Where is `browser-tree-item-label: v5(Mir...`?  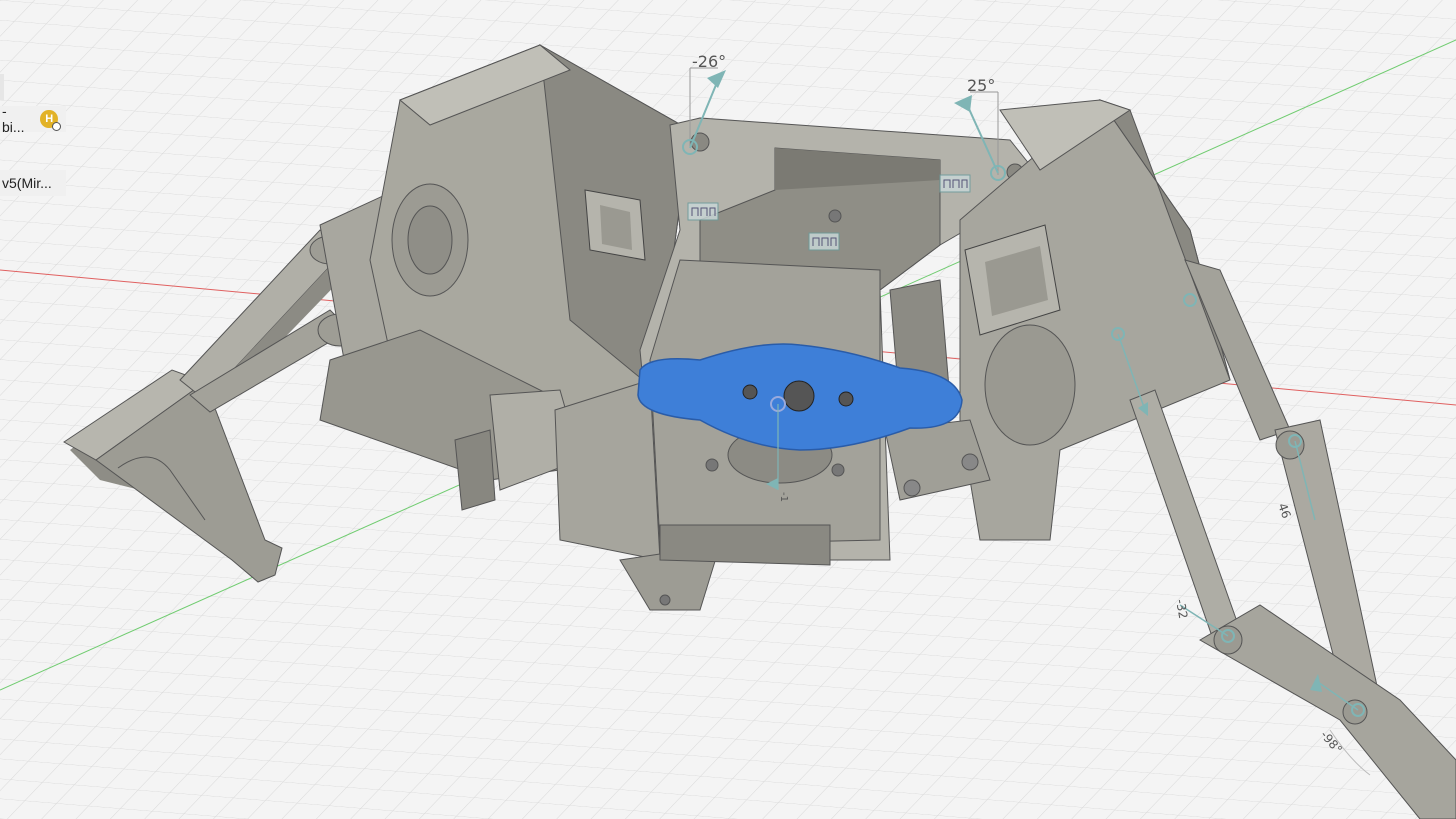
browser-tree-item-label: v5(Mir... is located at coordinates (27, 183).